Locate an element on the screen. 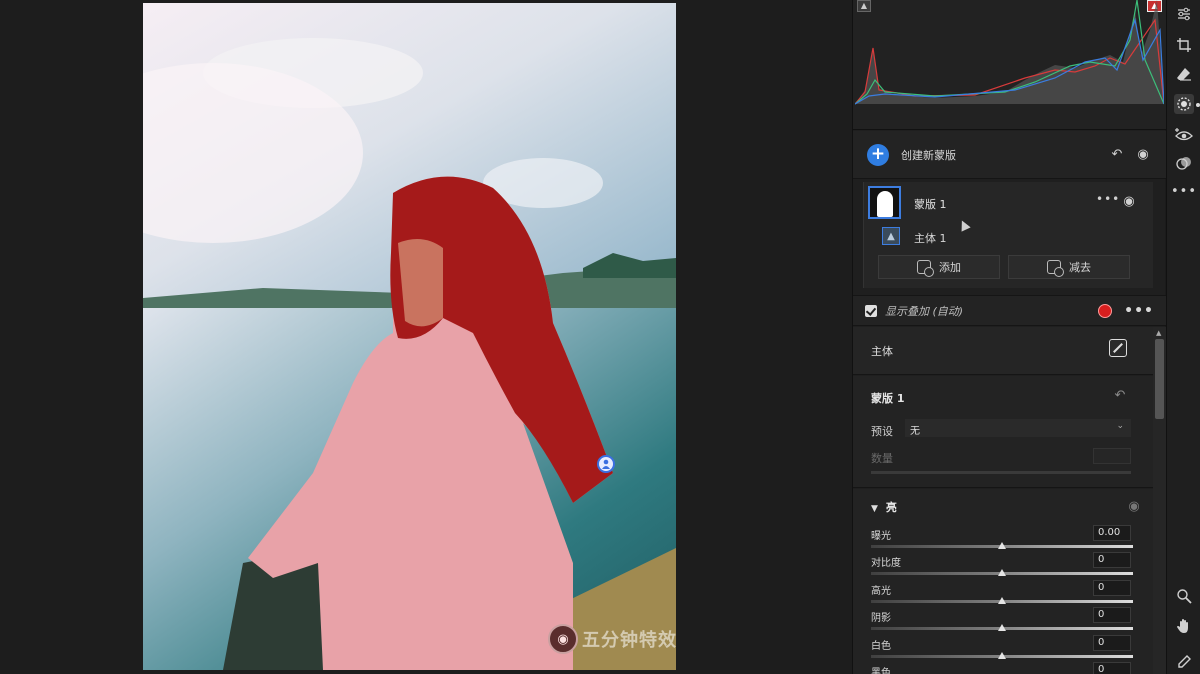 This screenshot has height=674, width=1200. show-overlay-label: 显示叠加 (自动) is located at coordinates (924, 311).